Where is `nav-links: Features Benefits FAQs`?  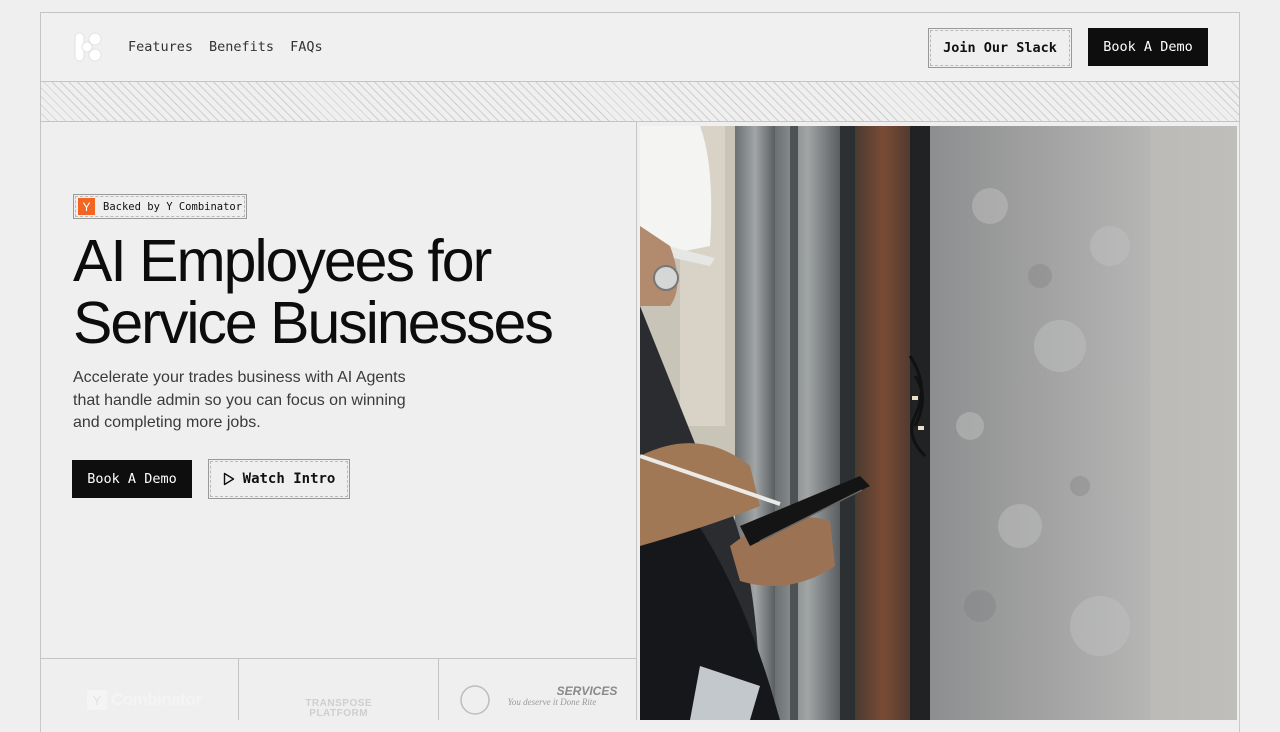 nav-links: Features Benefits FAQs is located at coordinates (225, 47).